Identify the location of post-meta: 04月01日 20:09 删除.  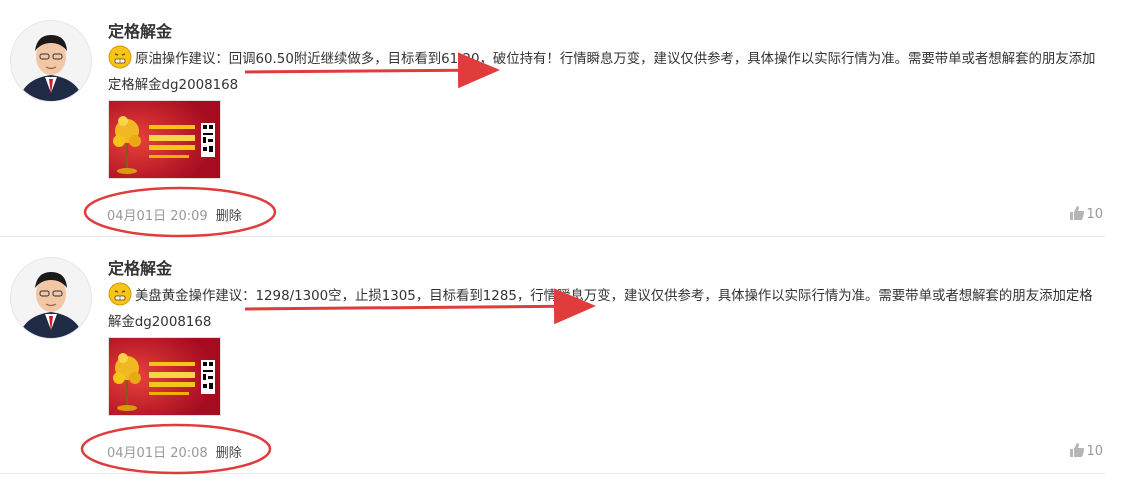
(174, 214).